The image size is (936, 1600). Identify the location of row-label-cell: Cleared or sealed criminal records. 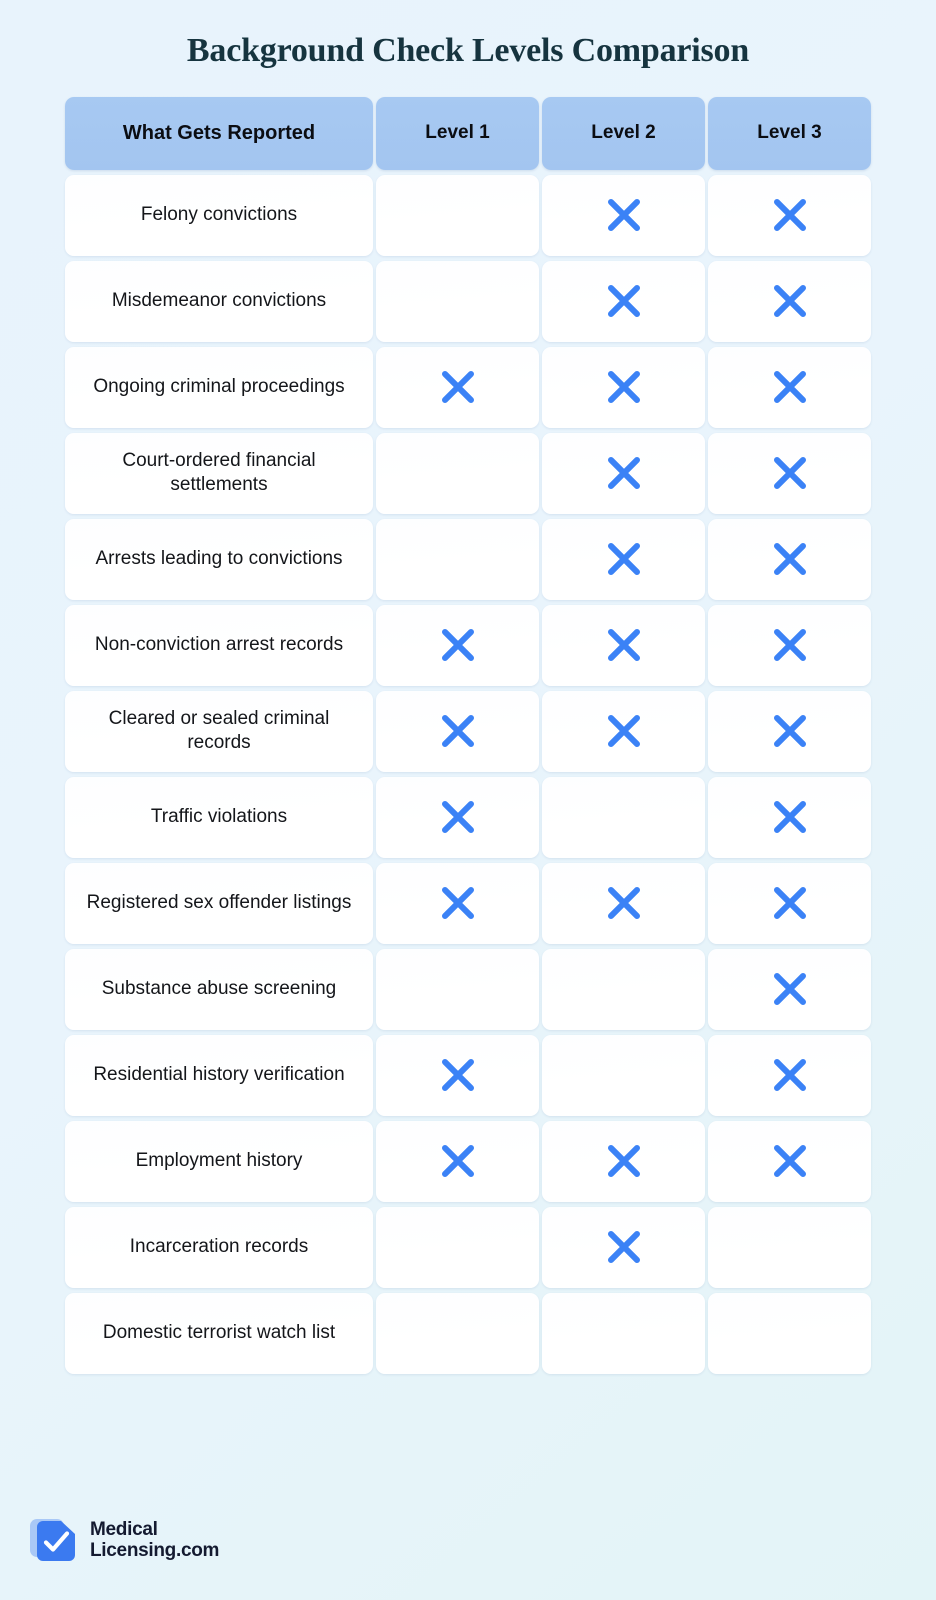
(219, 731).